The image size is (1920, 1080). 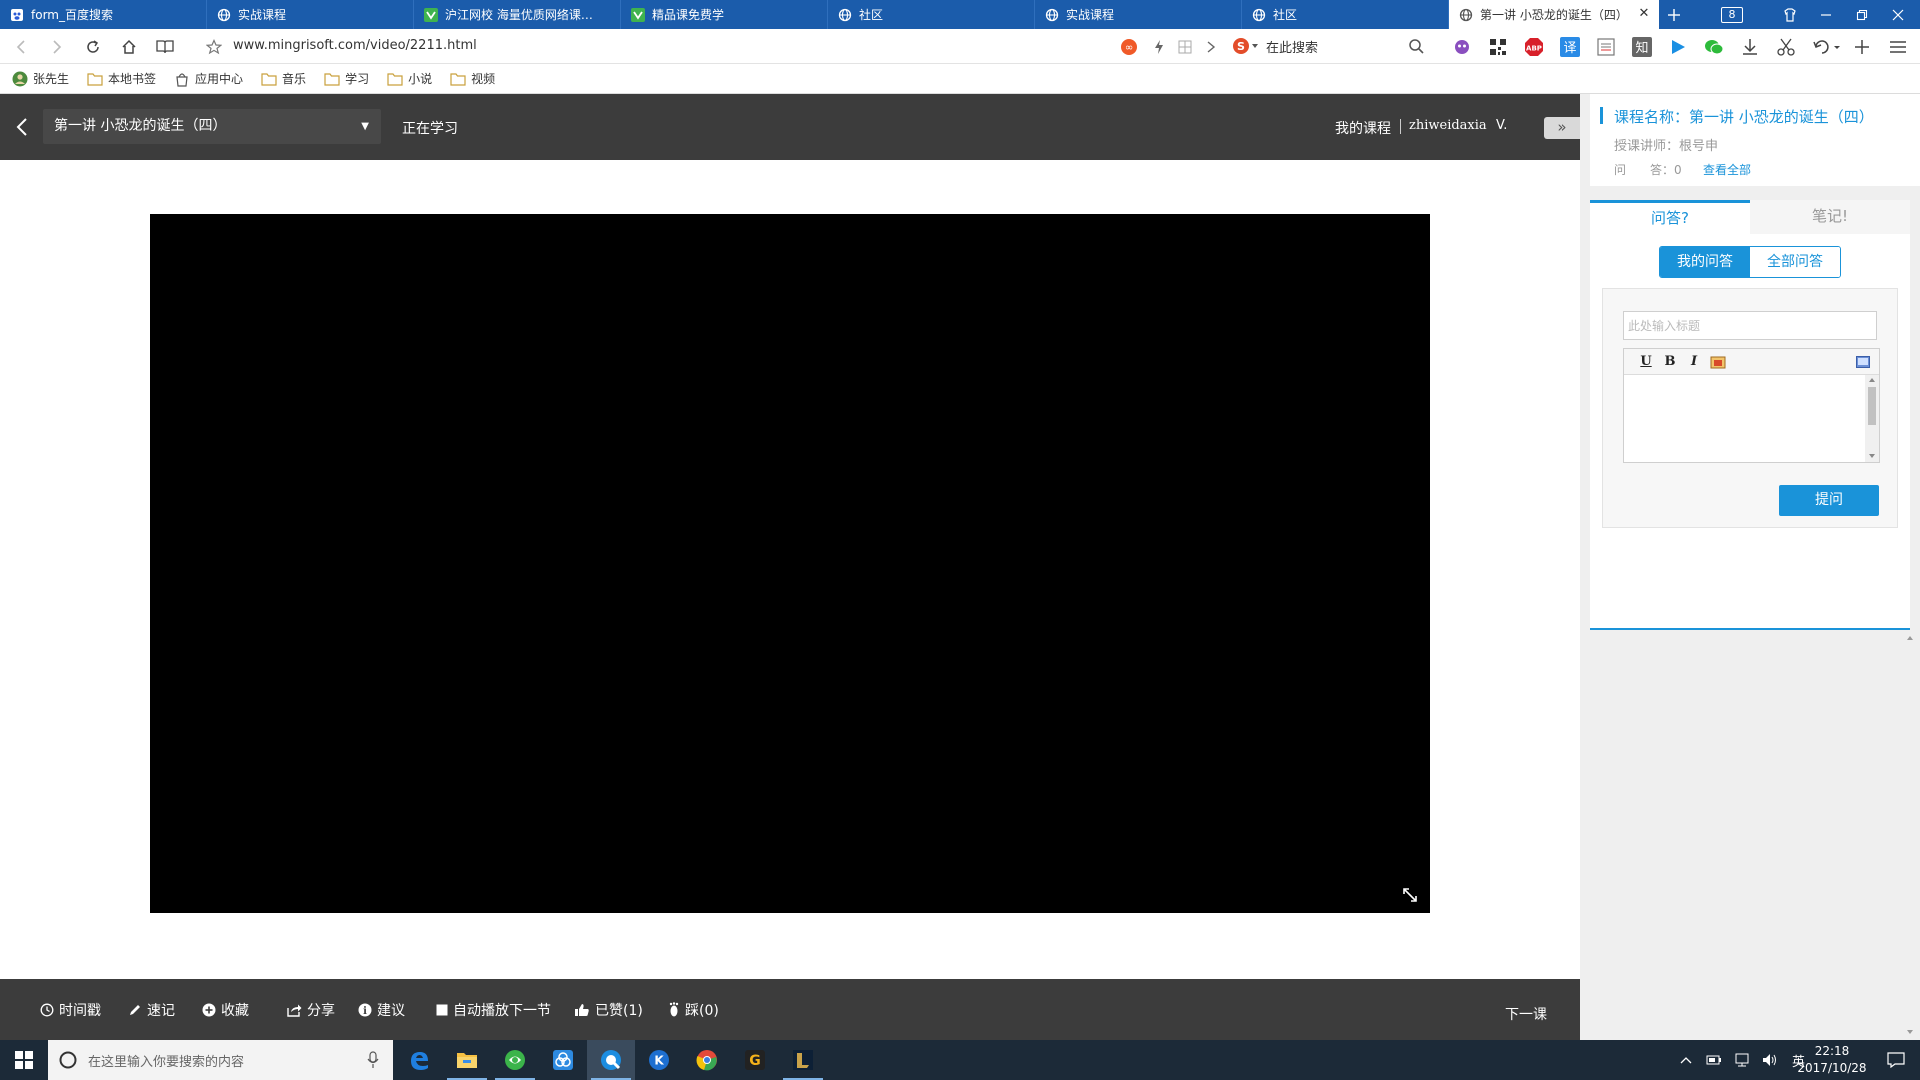 I want to click on volume-icon, so click(x=1770, y=1060).